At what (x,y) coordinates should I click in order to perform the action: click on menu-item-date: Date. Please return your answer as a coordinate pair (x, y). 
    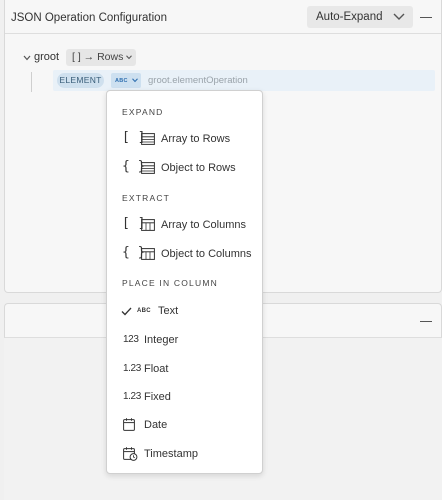
    Looking at the image, I should click on (184, 426).